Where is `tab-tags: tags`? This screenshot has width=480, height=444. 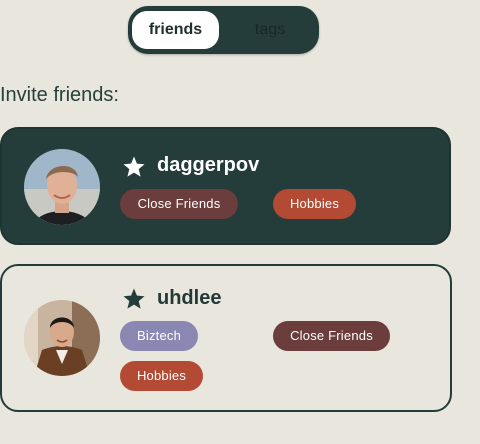
tab-tags: tags is located at coordinates (270, 30).